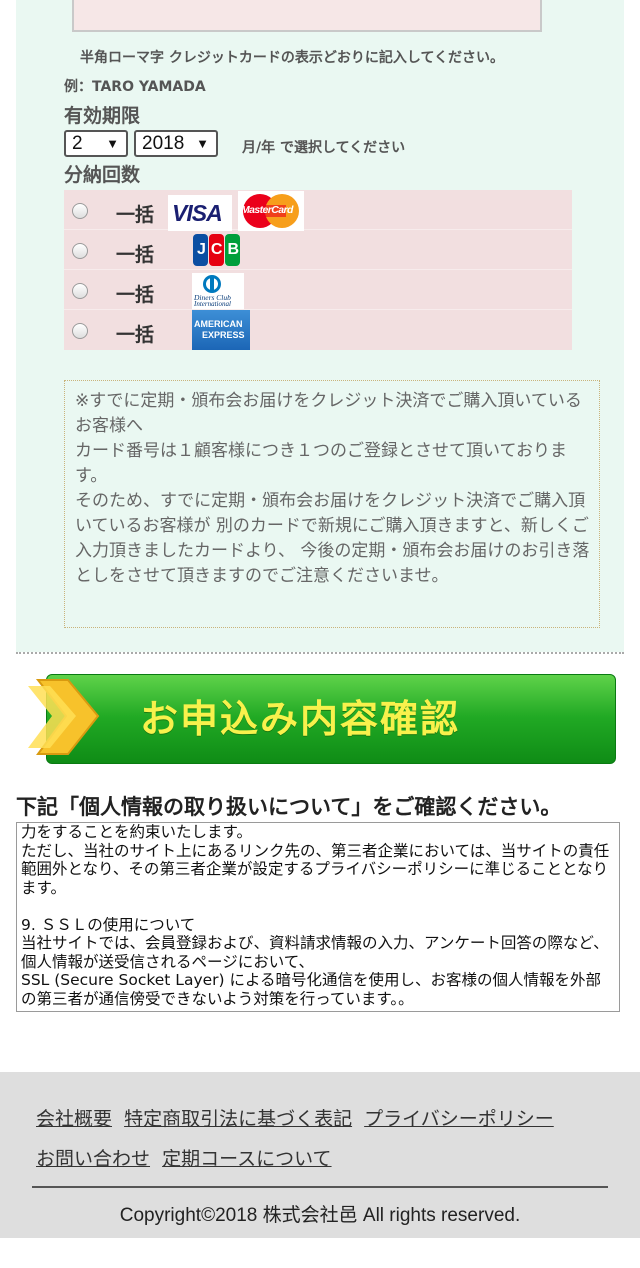 The height and width of the screenshot is (1268, 640). I want to click on privacy-title: 下記「個人情報の取り扱いについて」をご確認ください。, so click(289, 807).